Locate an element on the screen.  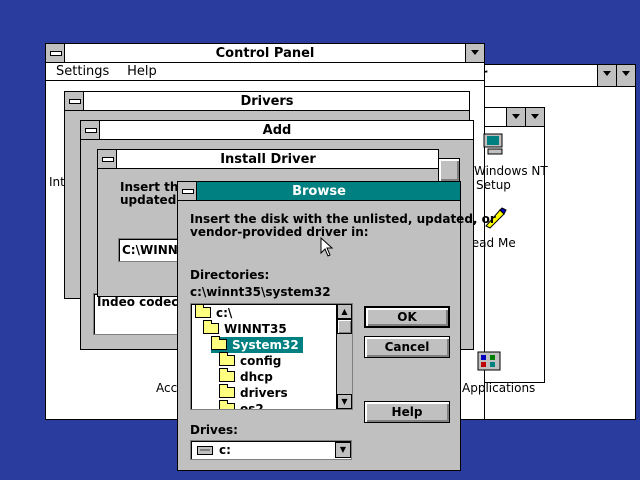
directory-item-label: dhcp is located at coordinates (256, 377).